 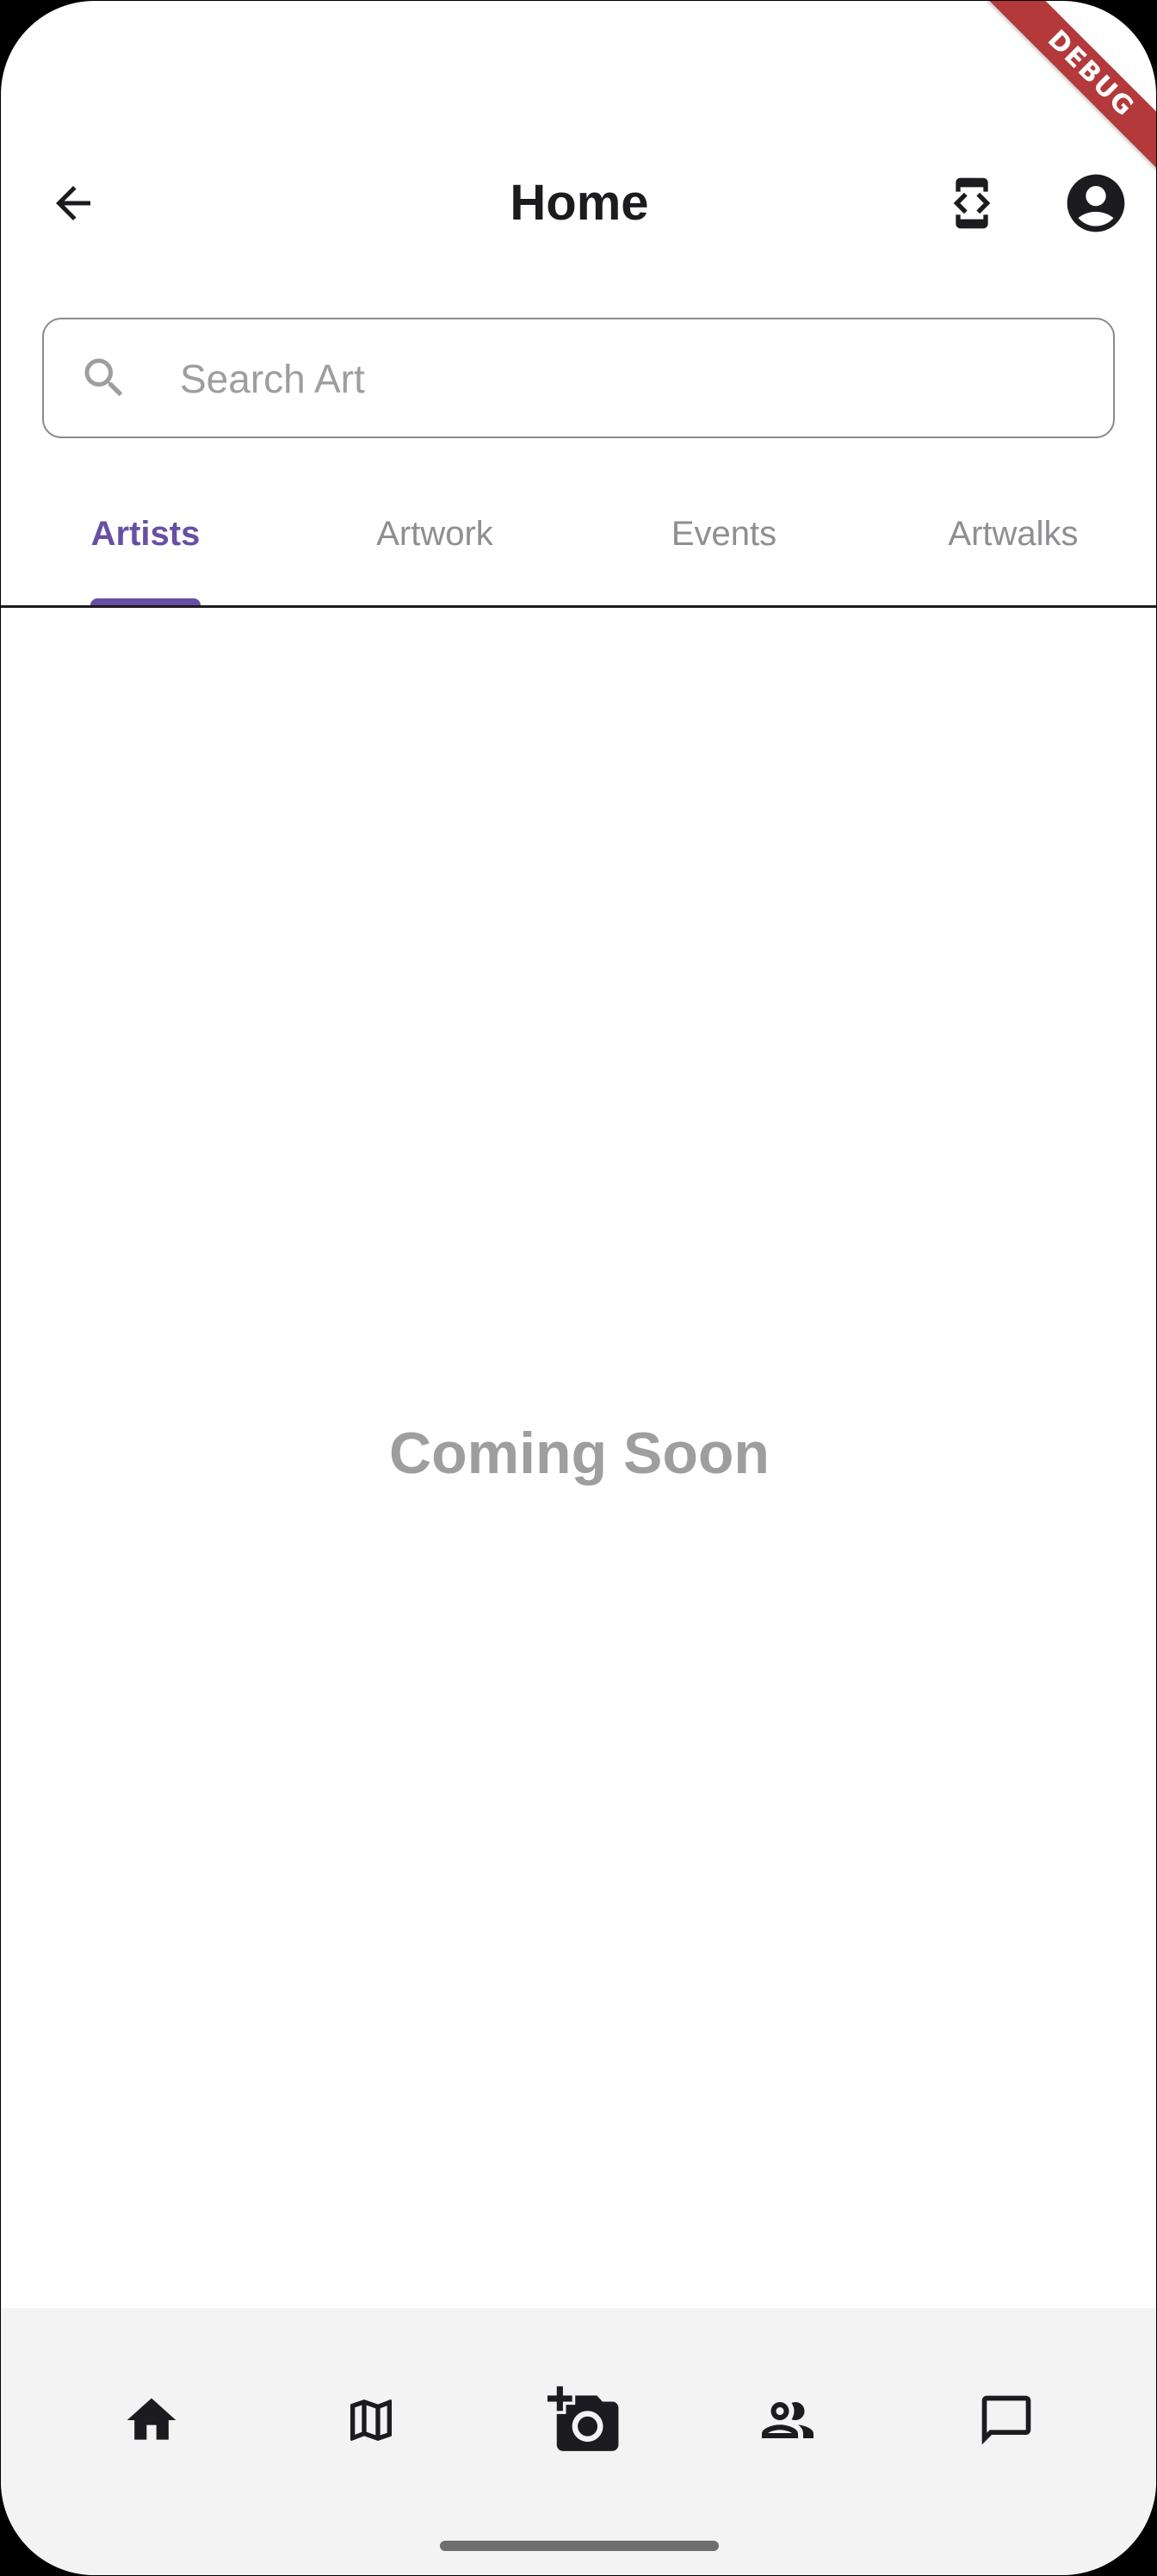 I want to click on home-indicator, so click(x=579, y=2546).